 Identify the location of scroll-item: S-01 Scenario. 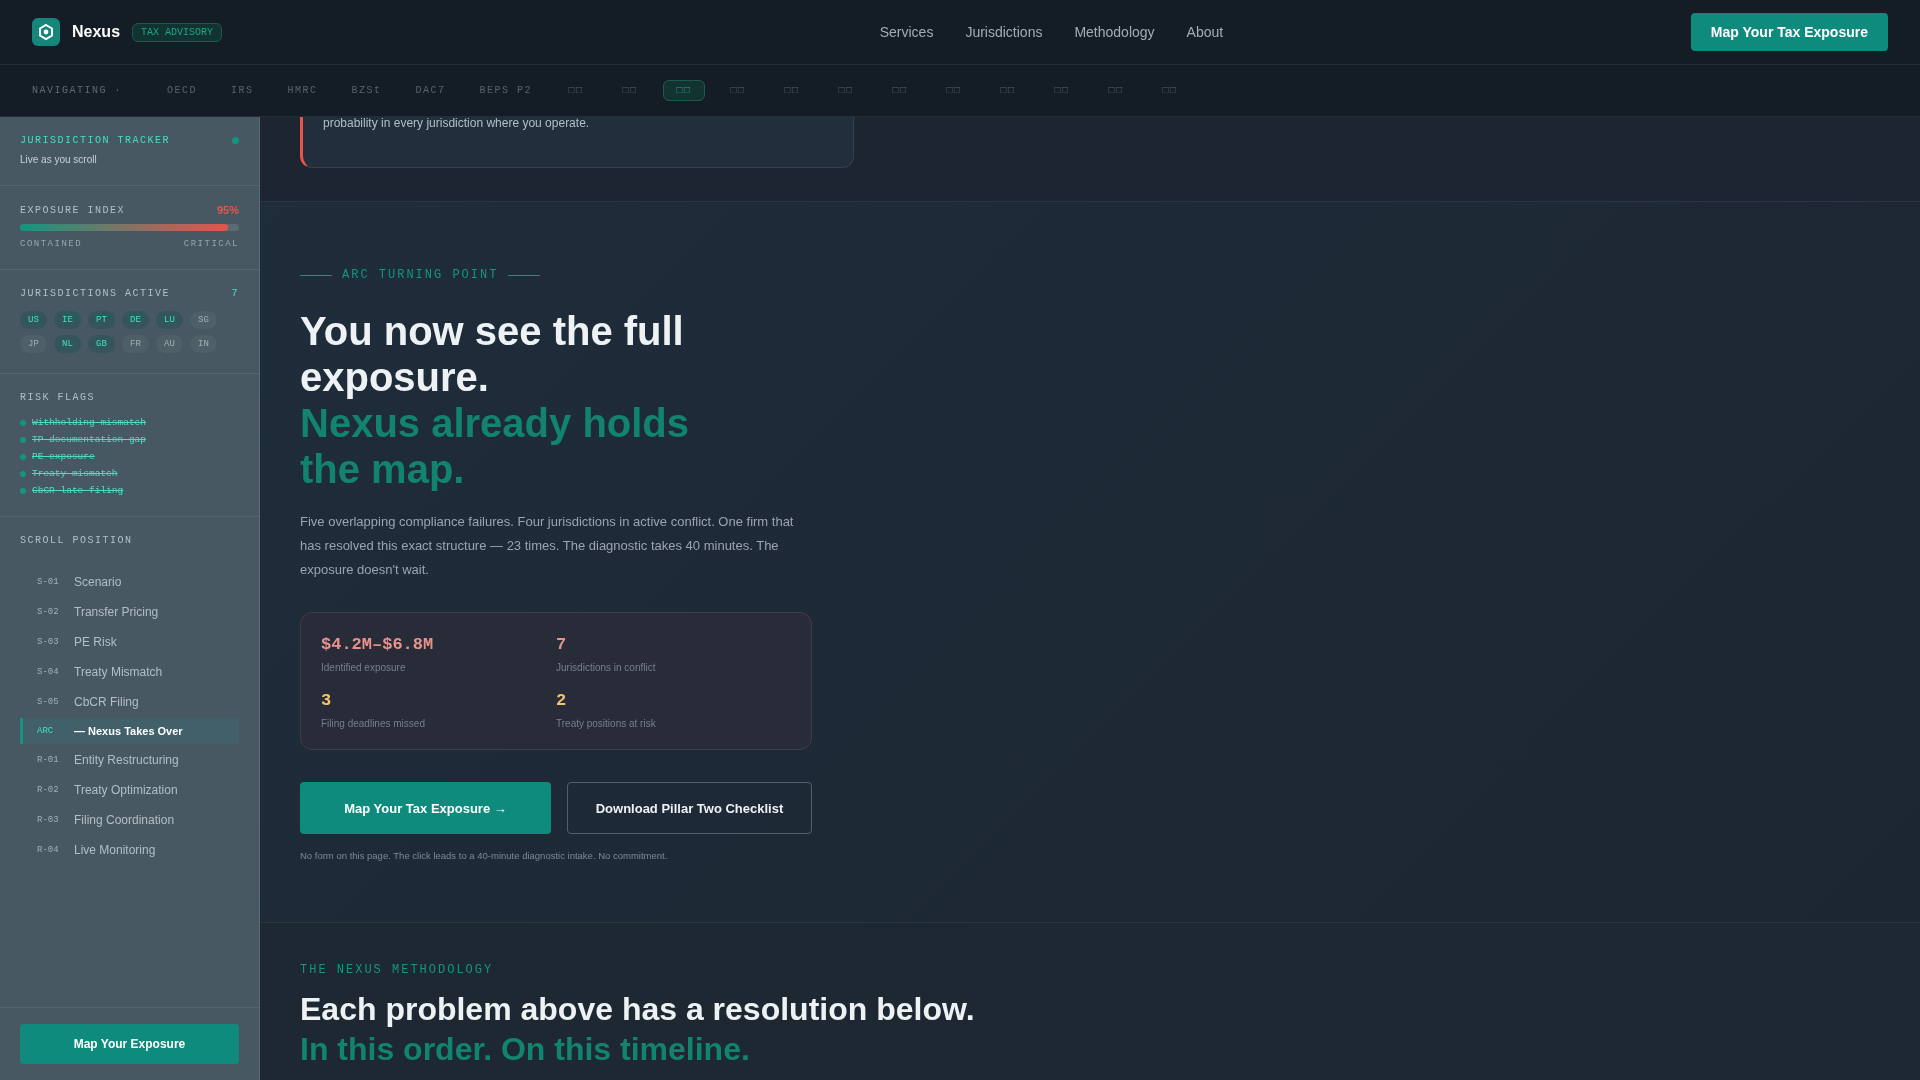
(129, 582).